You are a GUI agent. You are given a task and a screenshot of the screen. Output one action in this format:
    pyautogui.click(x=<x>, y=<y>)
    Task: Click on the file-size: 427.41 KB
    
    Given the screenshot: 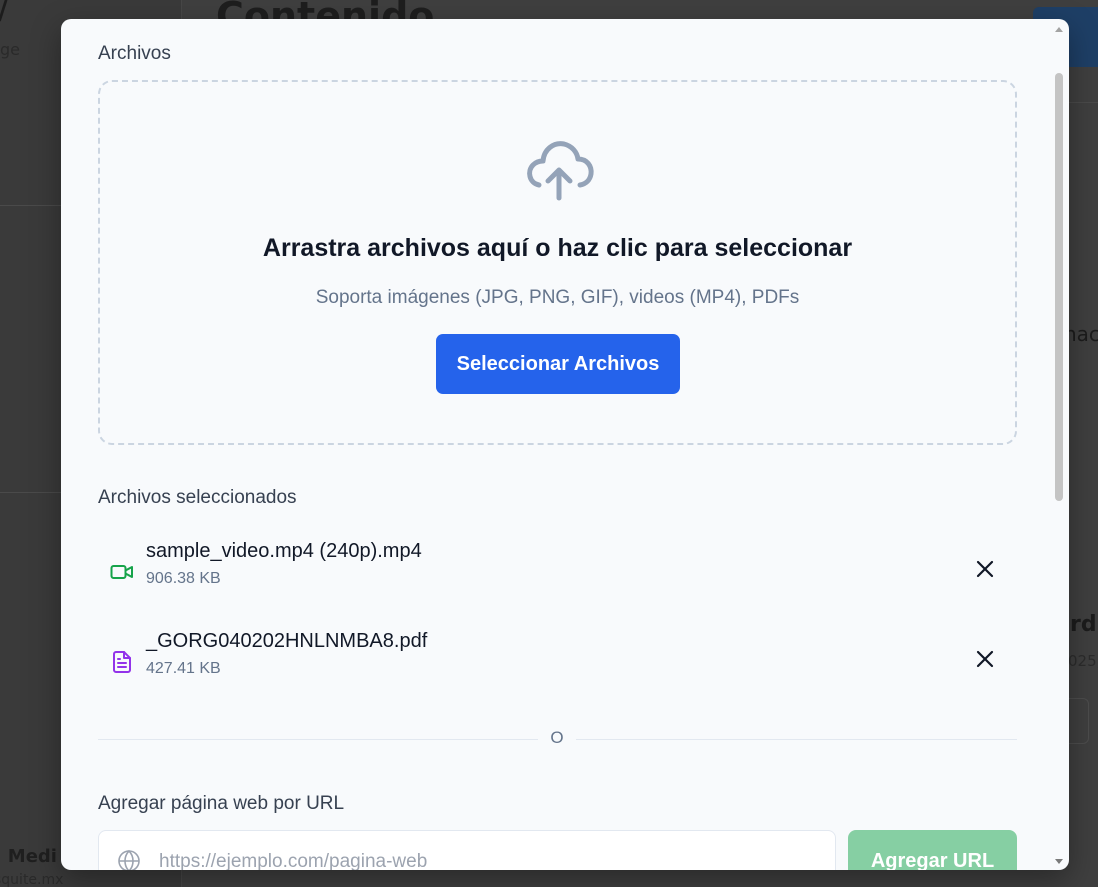 What is the action you would take?
    pyautogui.click(x=183, y=668)
    